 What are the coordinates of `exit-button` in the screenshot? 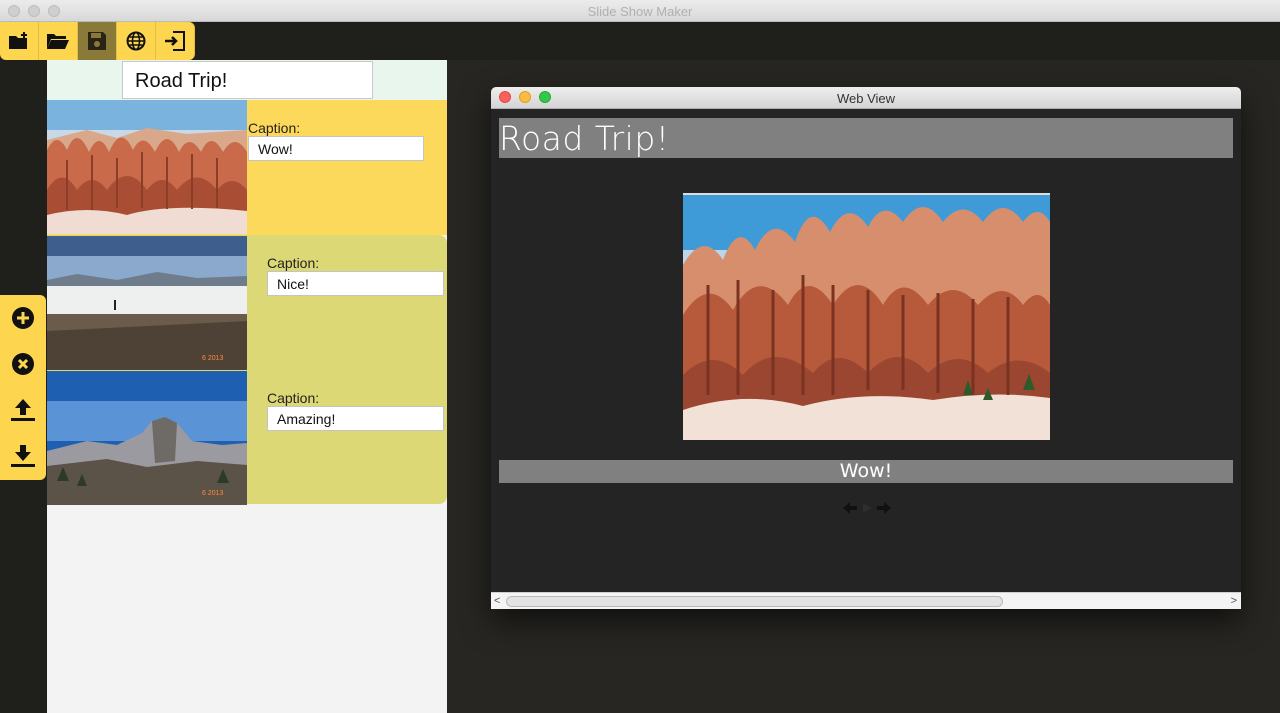 It's located at (175, 41).